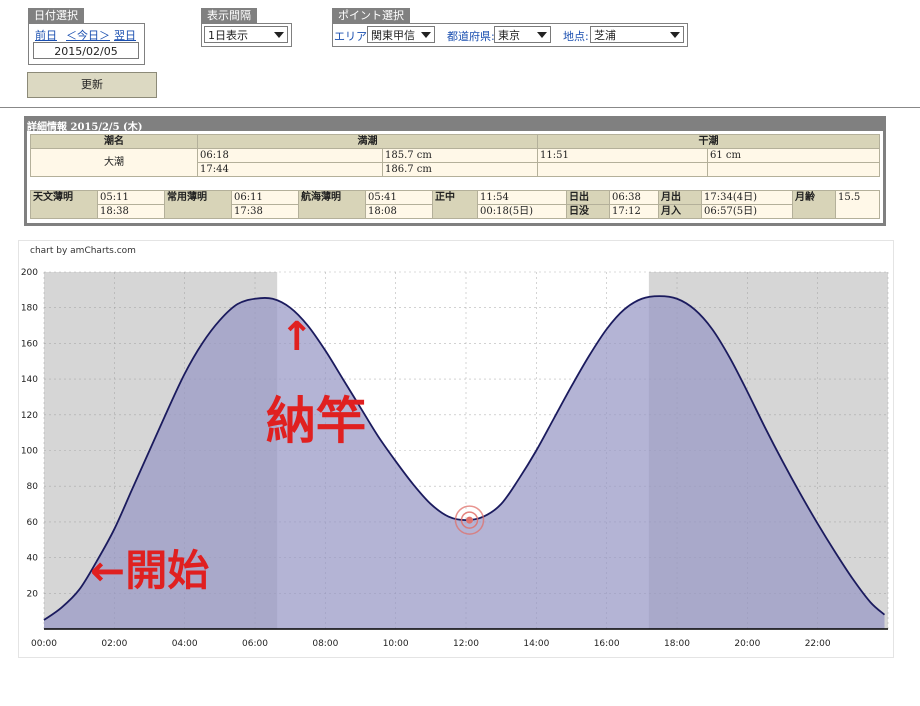  Describe the element at coordinates (399, 211) in the screenshot. I see `nautical-twilight-2: 18:08` at that location.